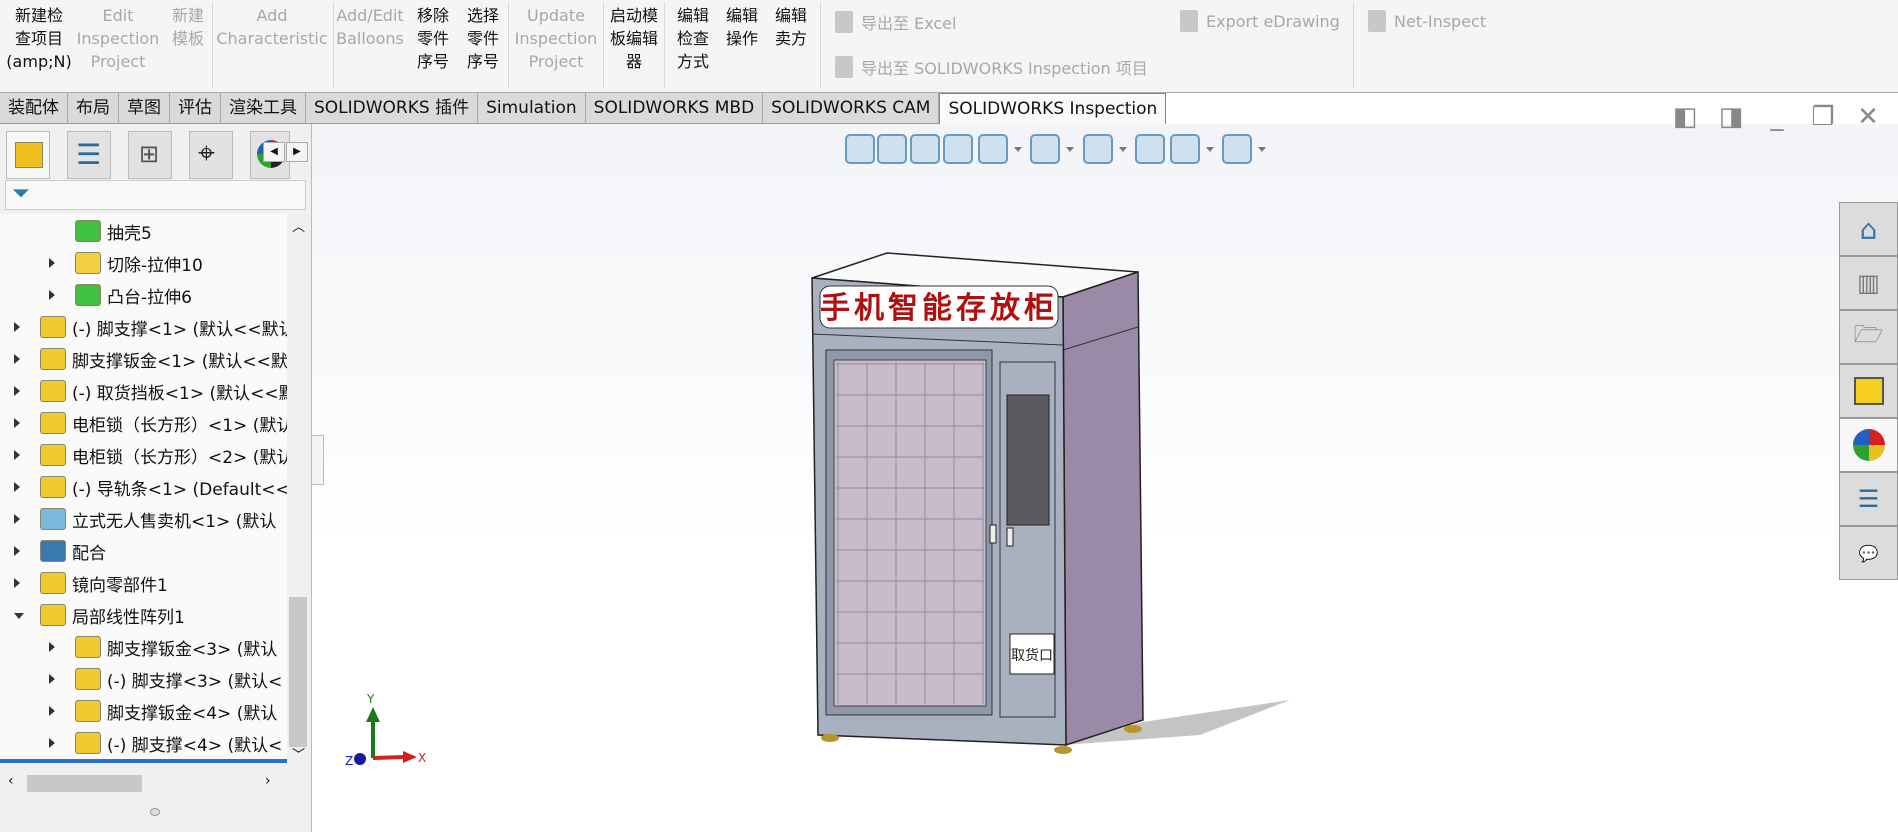 The width and height of the screenshot is (1898, 832). What do you see at coordinates (163, 583) in the screenshot?
I see `tree-item: 镜向零部件1` at bounding box center [163, 583].